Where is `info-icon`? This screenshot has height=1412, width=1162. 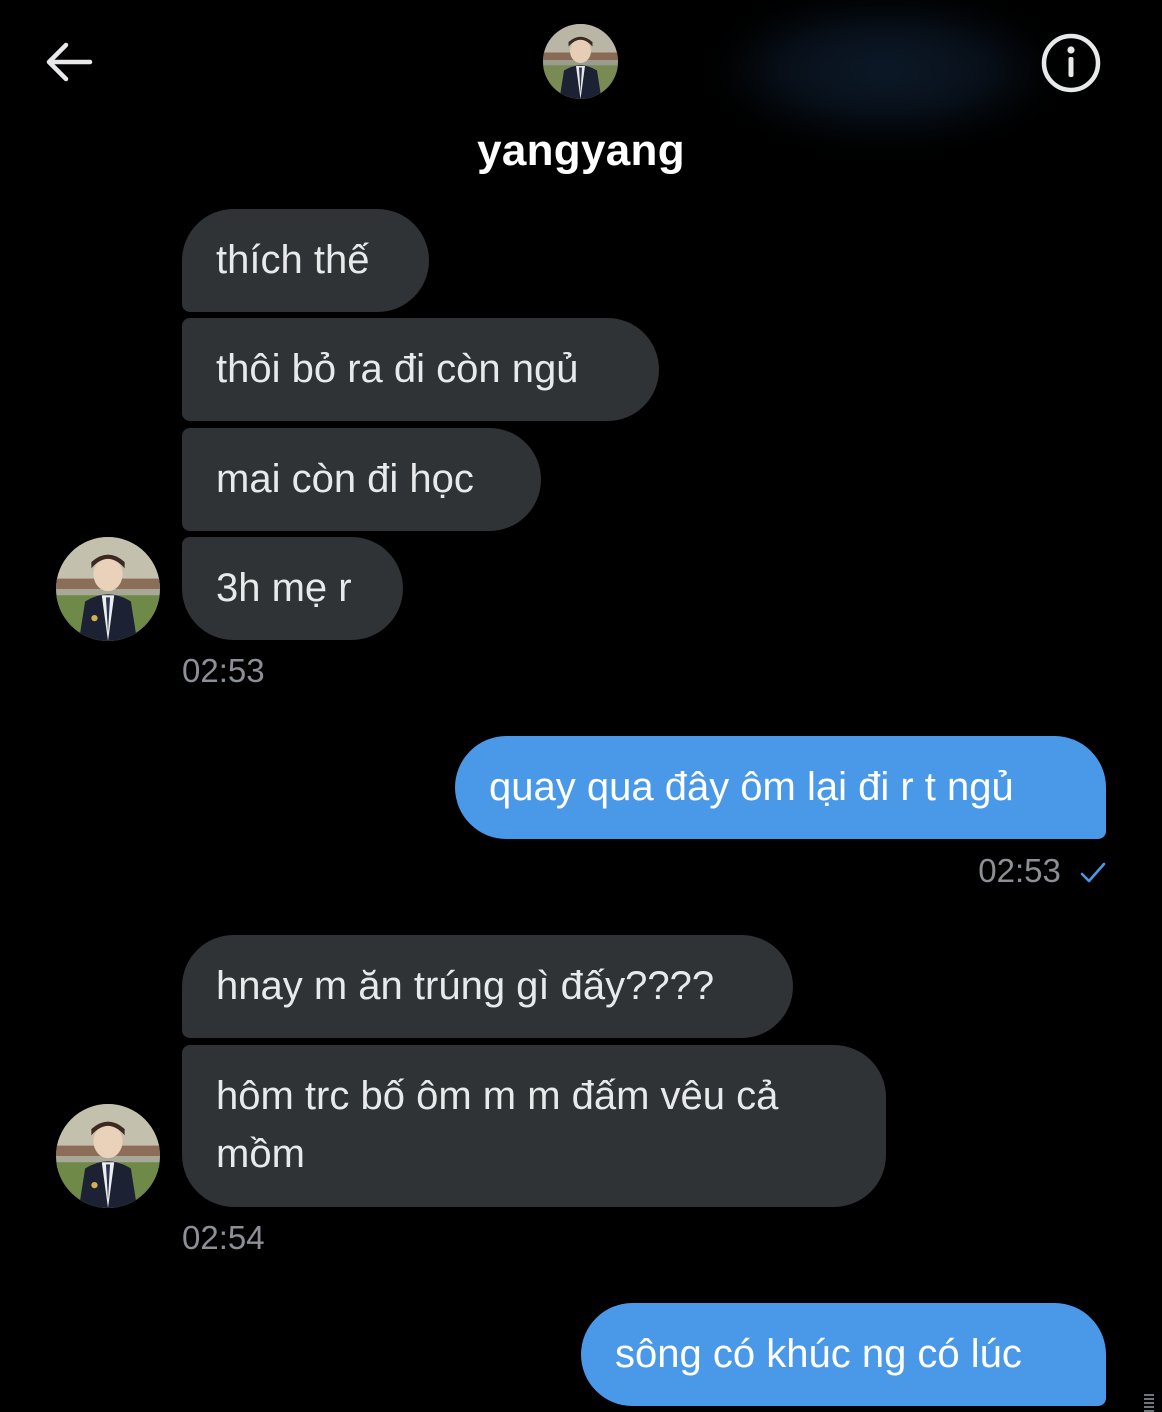
info-icon is located at coordinates (1071, 63).